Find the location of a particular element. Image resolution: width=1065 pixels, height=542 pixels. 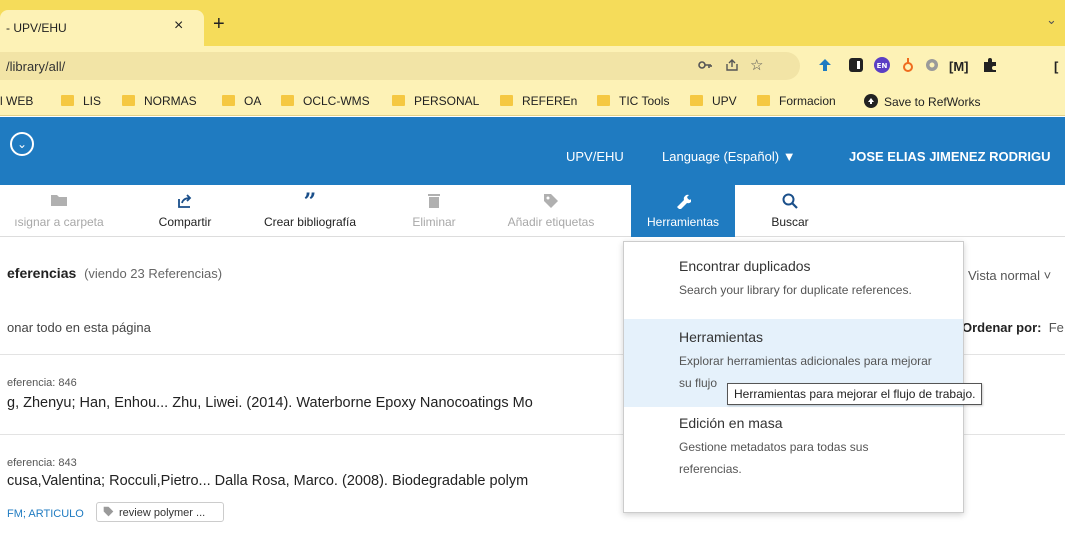

add-tags-button: Añadir etiquetas is located at coordinates (551, 211).